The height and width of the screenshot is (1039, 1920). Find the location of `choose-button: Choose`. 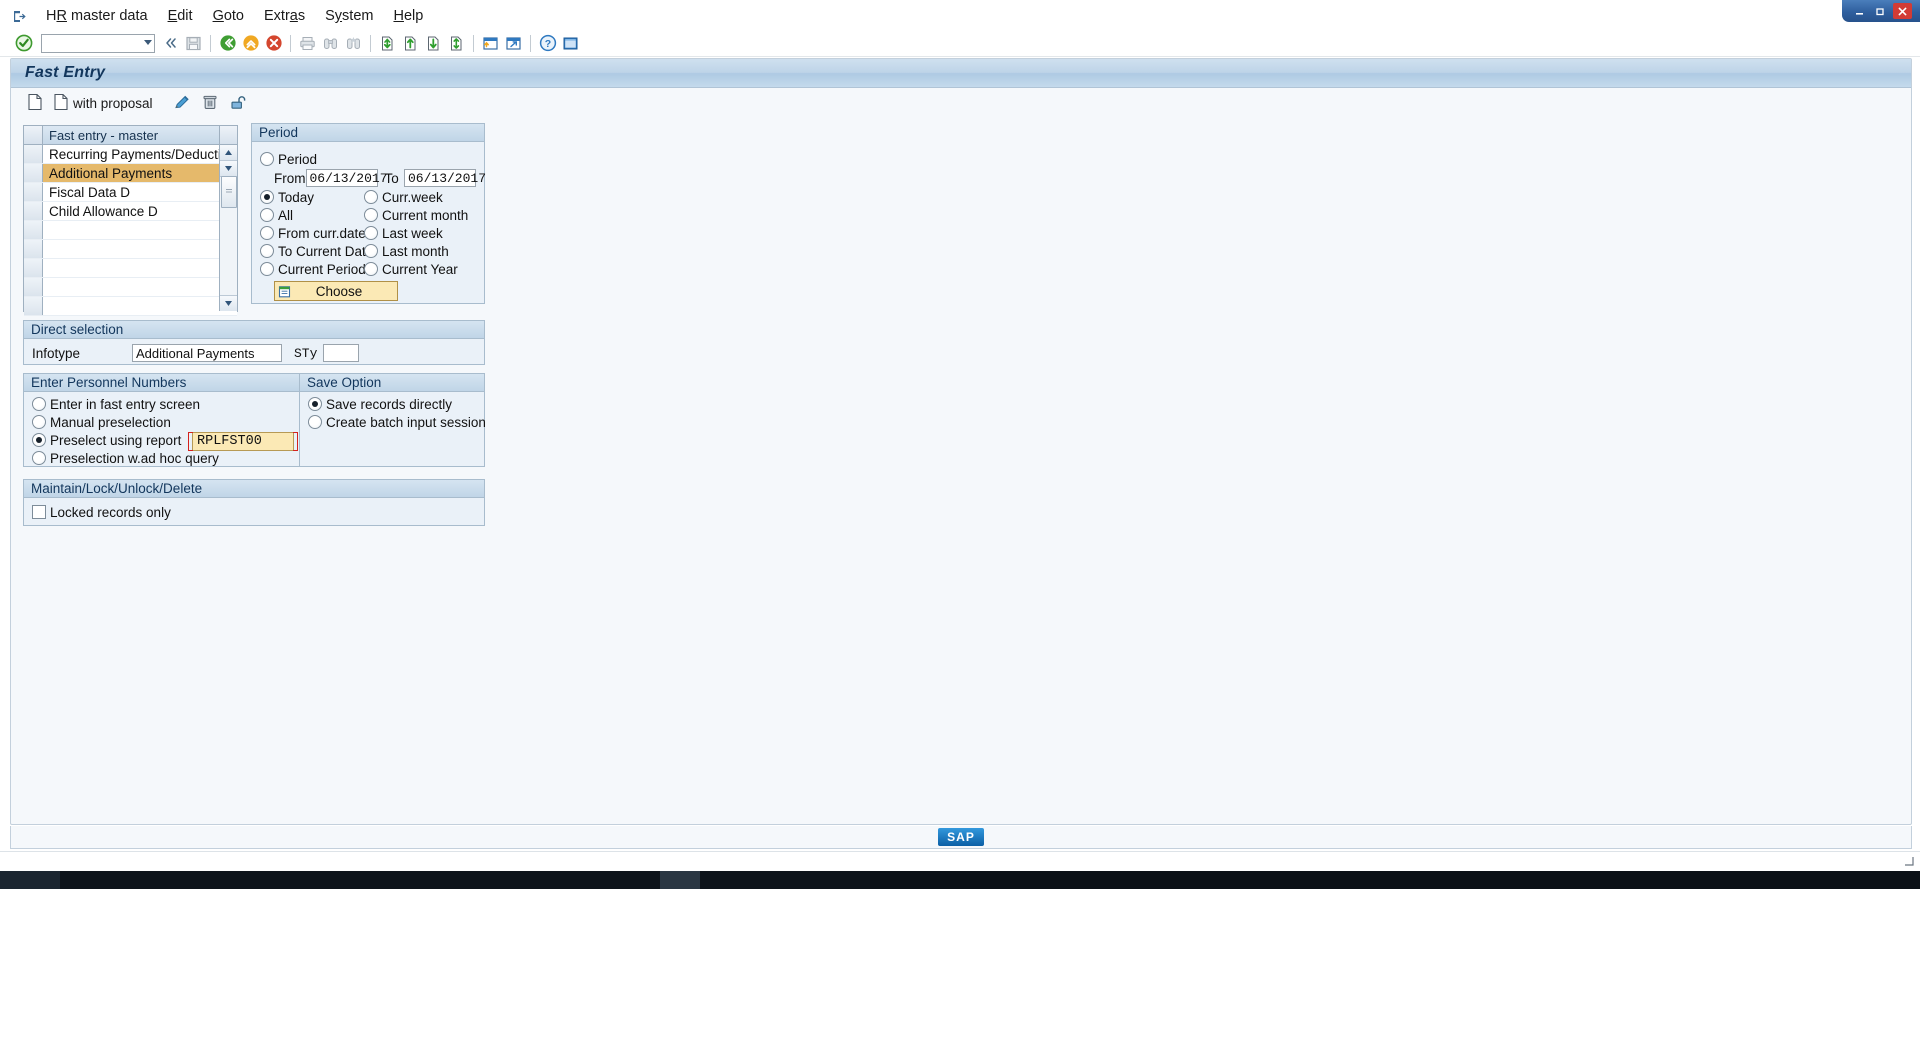

choose-button: Choose is located at coordinates (336, 291).